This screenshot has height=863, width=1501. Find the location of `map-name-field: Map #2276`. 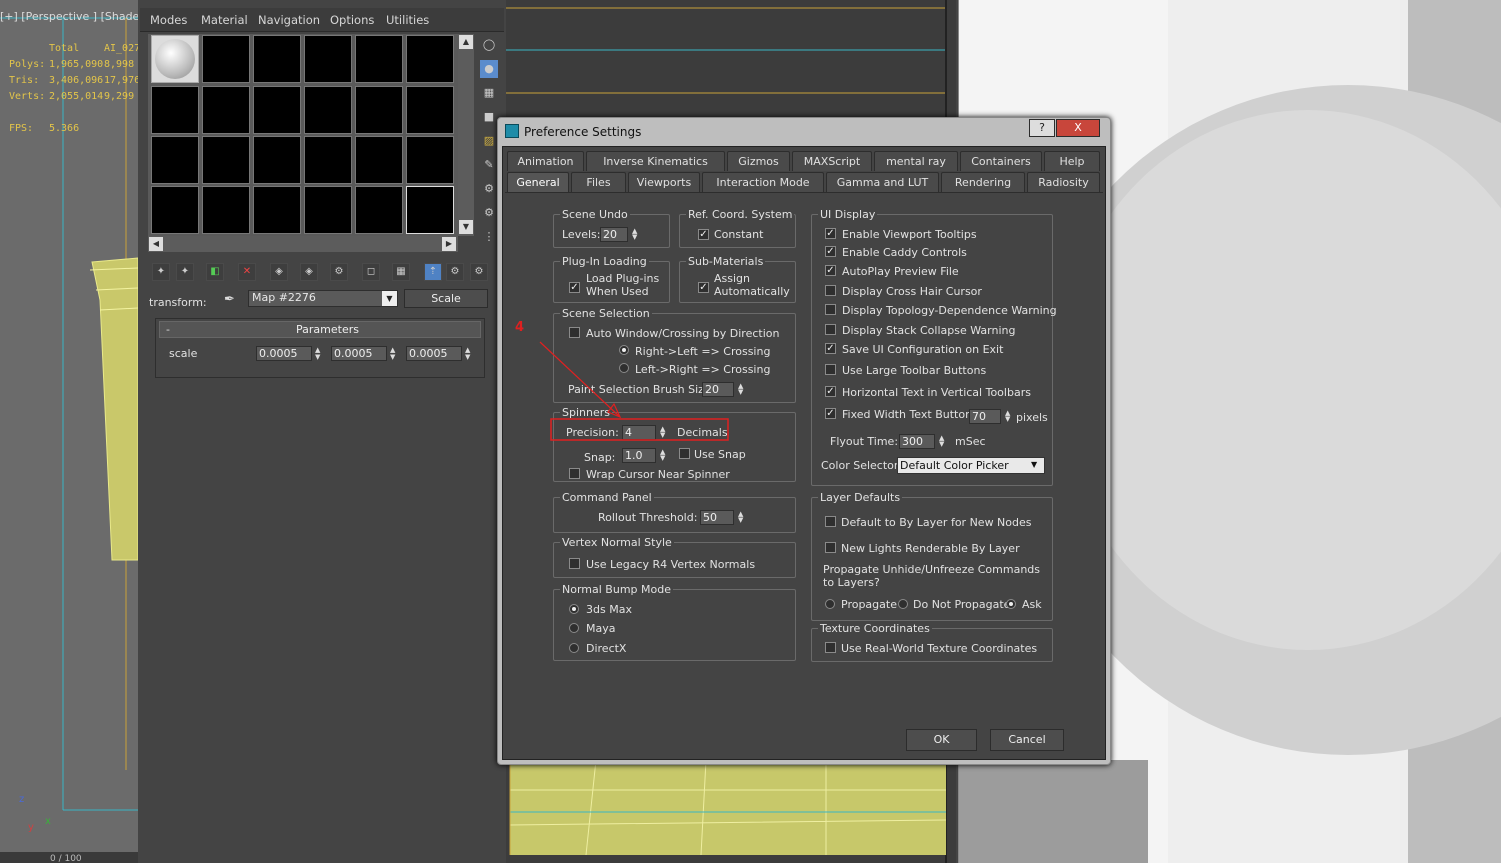

map-name-field: Map #2276 is located at coordinates (323, 298).